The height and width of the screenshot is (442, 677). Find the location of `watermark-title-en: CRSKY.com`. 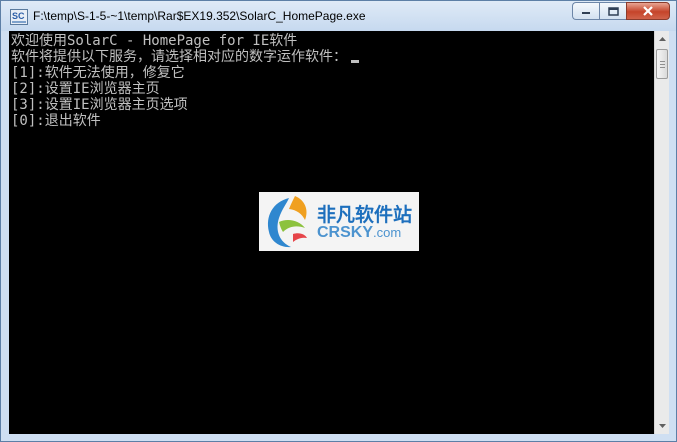

watermark-title-en: CRSKY.com is located at coordinates (359, 233).